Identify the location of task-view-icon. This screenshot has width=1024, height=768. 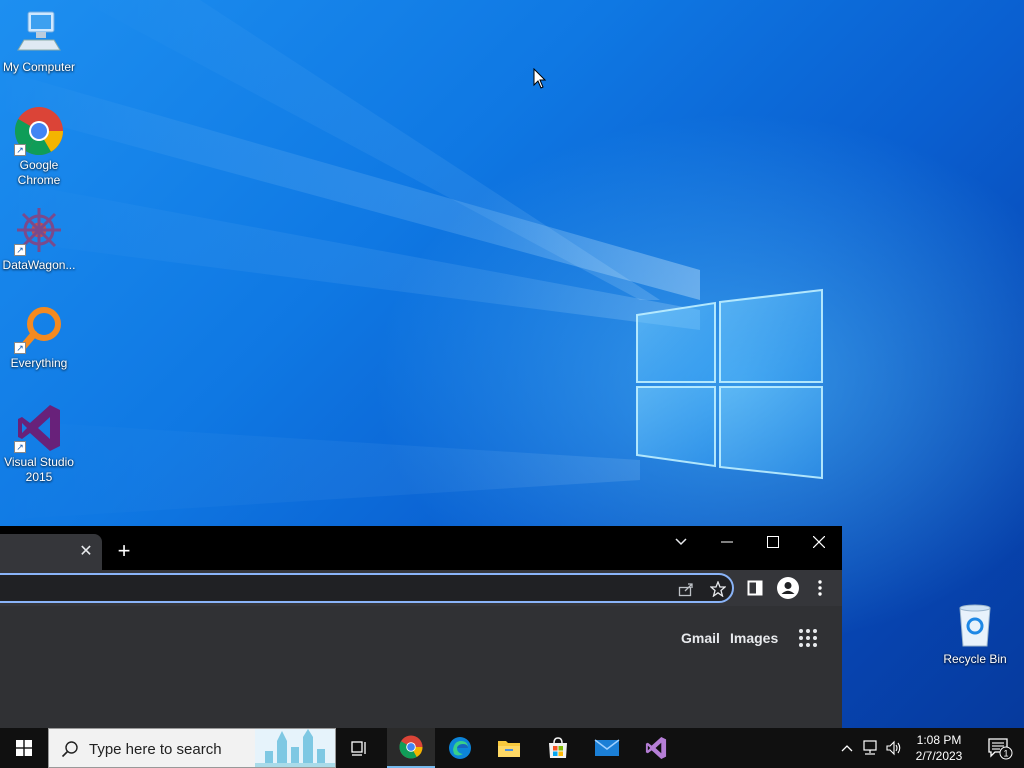
(358, 748).